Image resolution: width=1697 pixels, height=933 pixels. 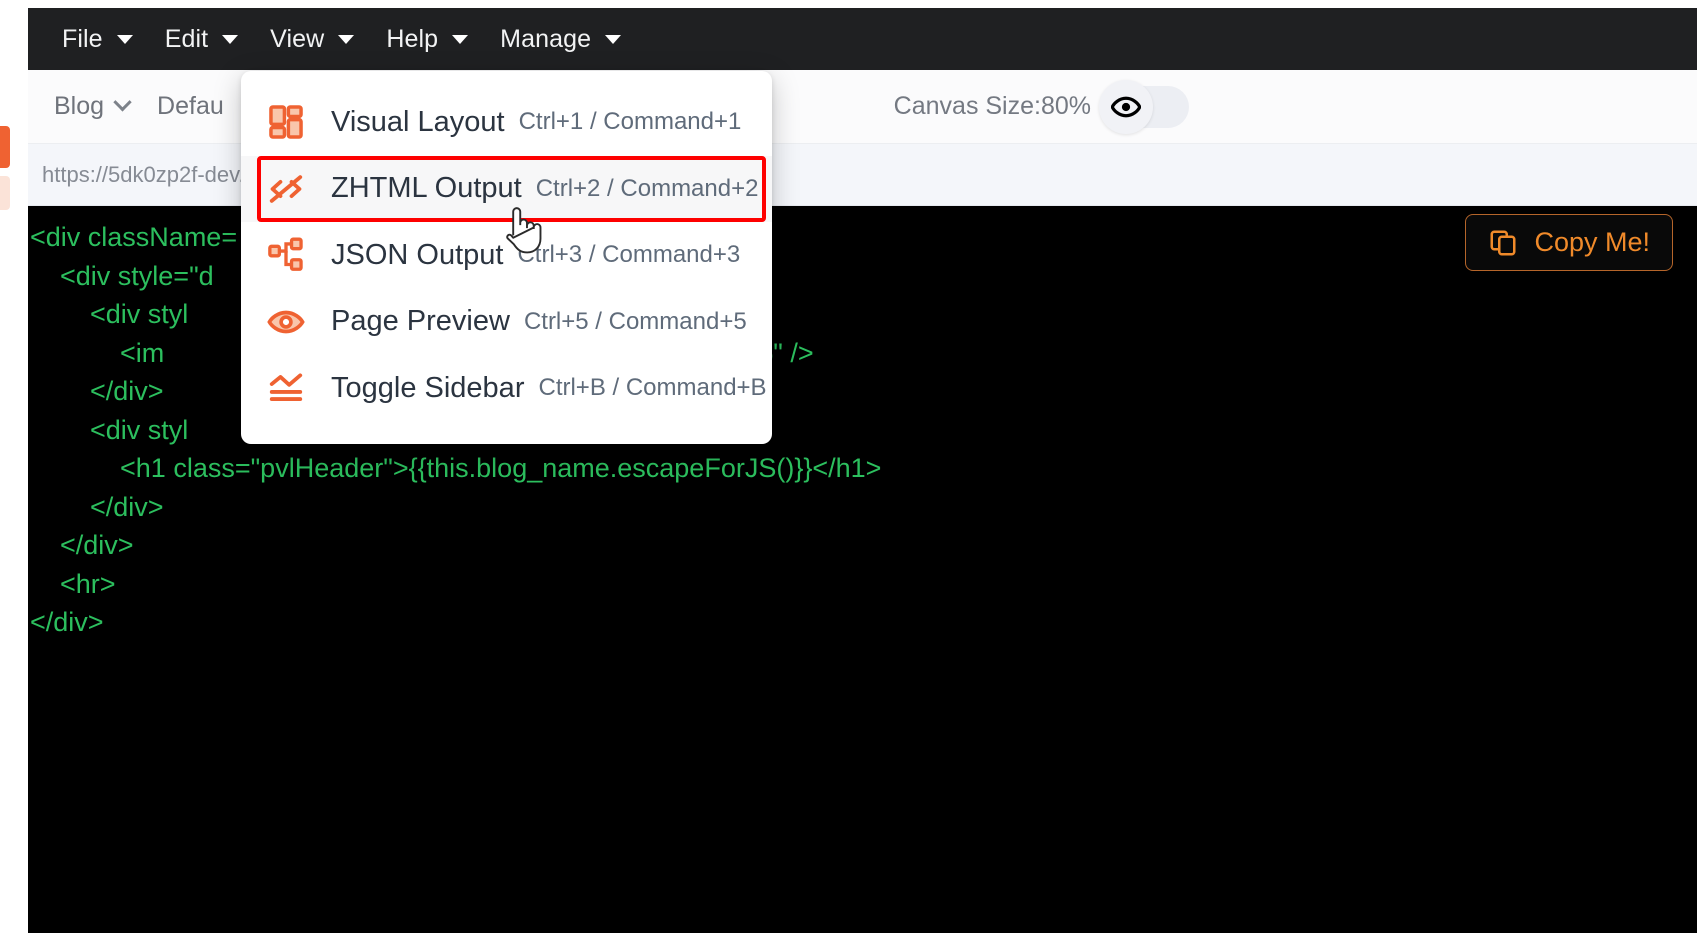 I want to click on menu-item-shortcut: Ctrl+1 / Command+1, so click(x=630, y=122).